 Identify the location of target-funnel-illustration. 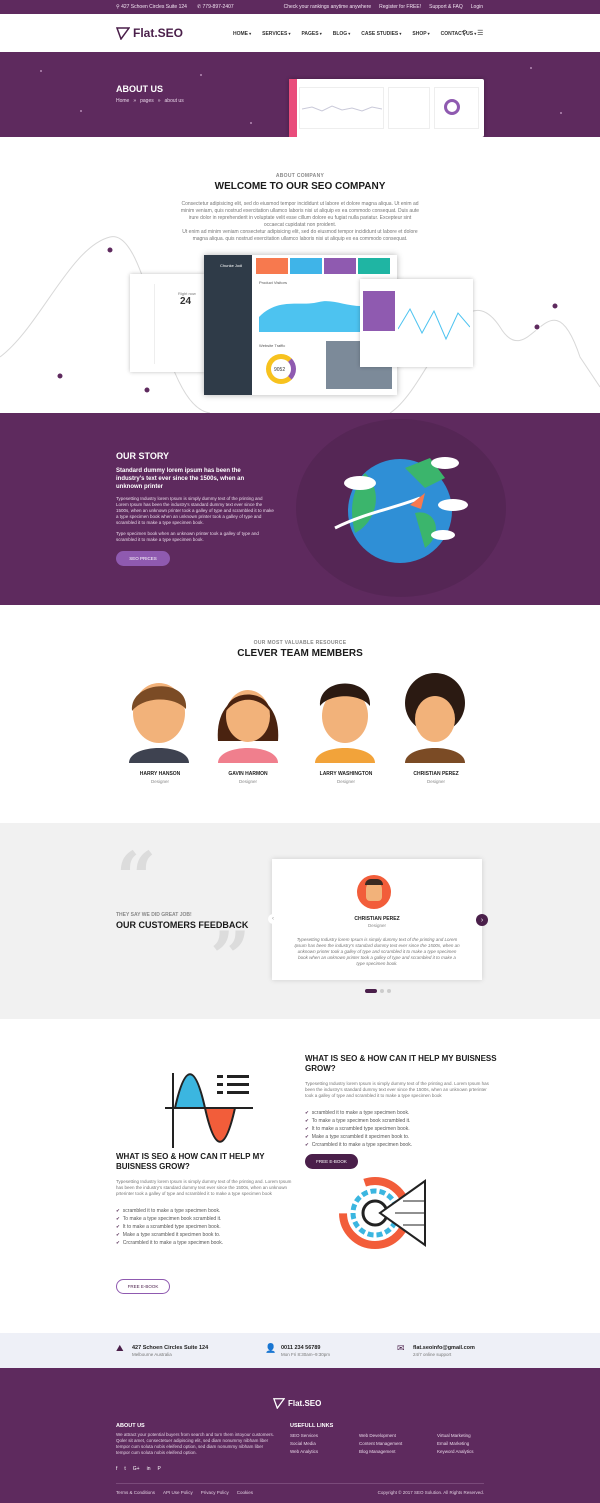
(382, 1213).